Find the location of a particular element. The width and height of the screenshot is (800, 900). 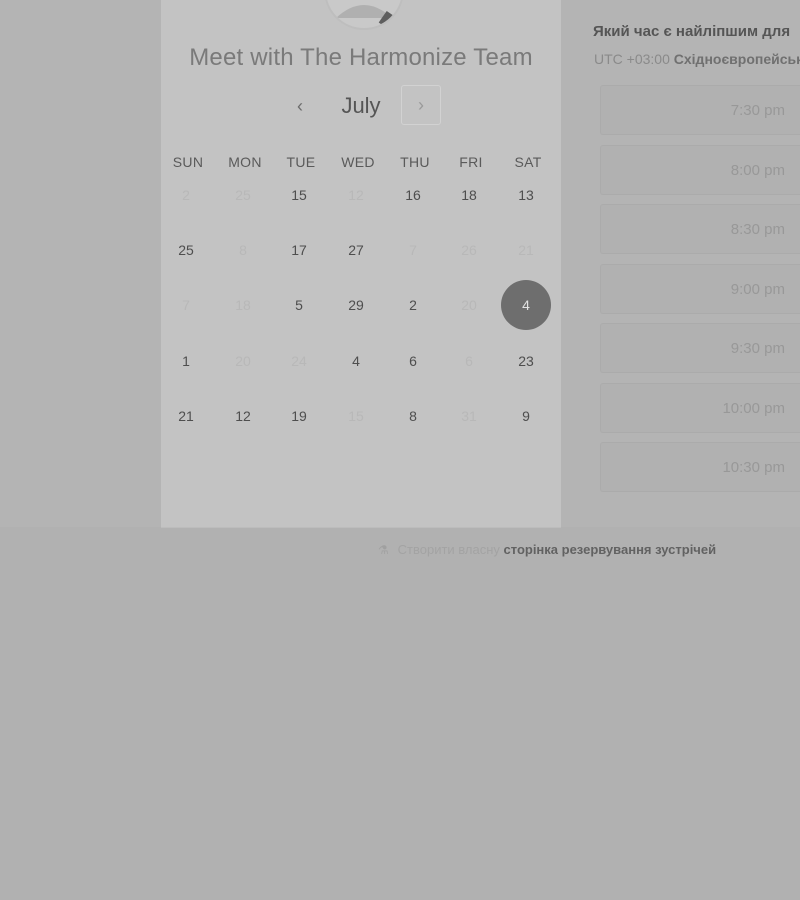

timezone-name: Східноєвропейськ is located at coordinates (736, 59).